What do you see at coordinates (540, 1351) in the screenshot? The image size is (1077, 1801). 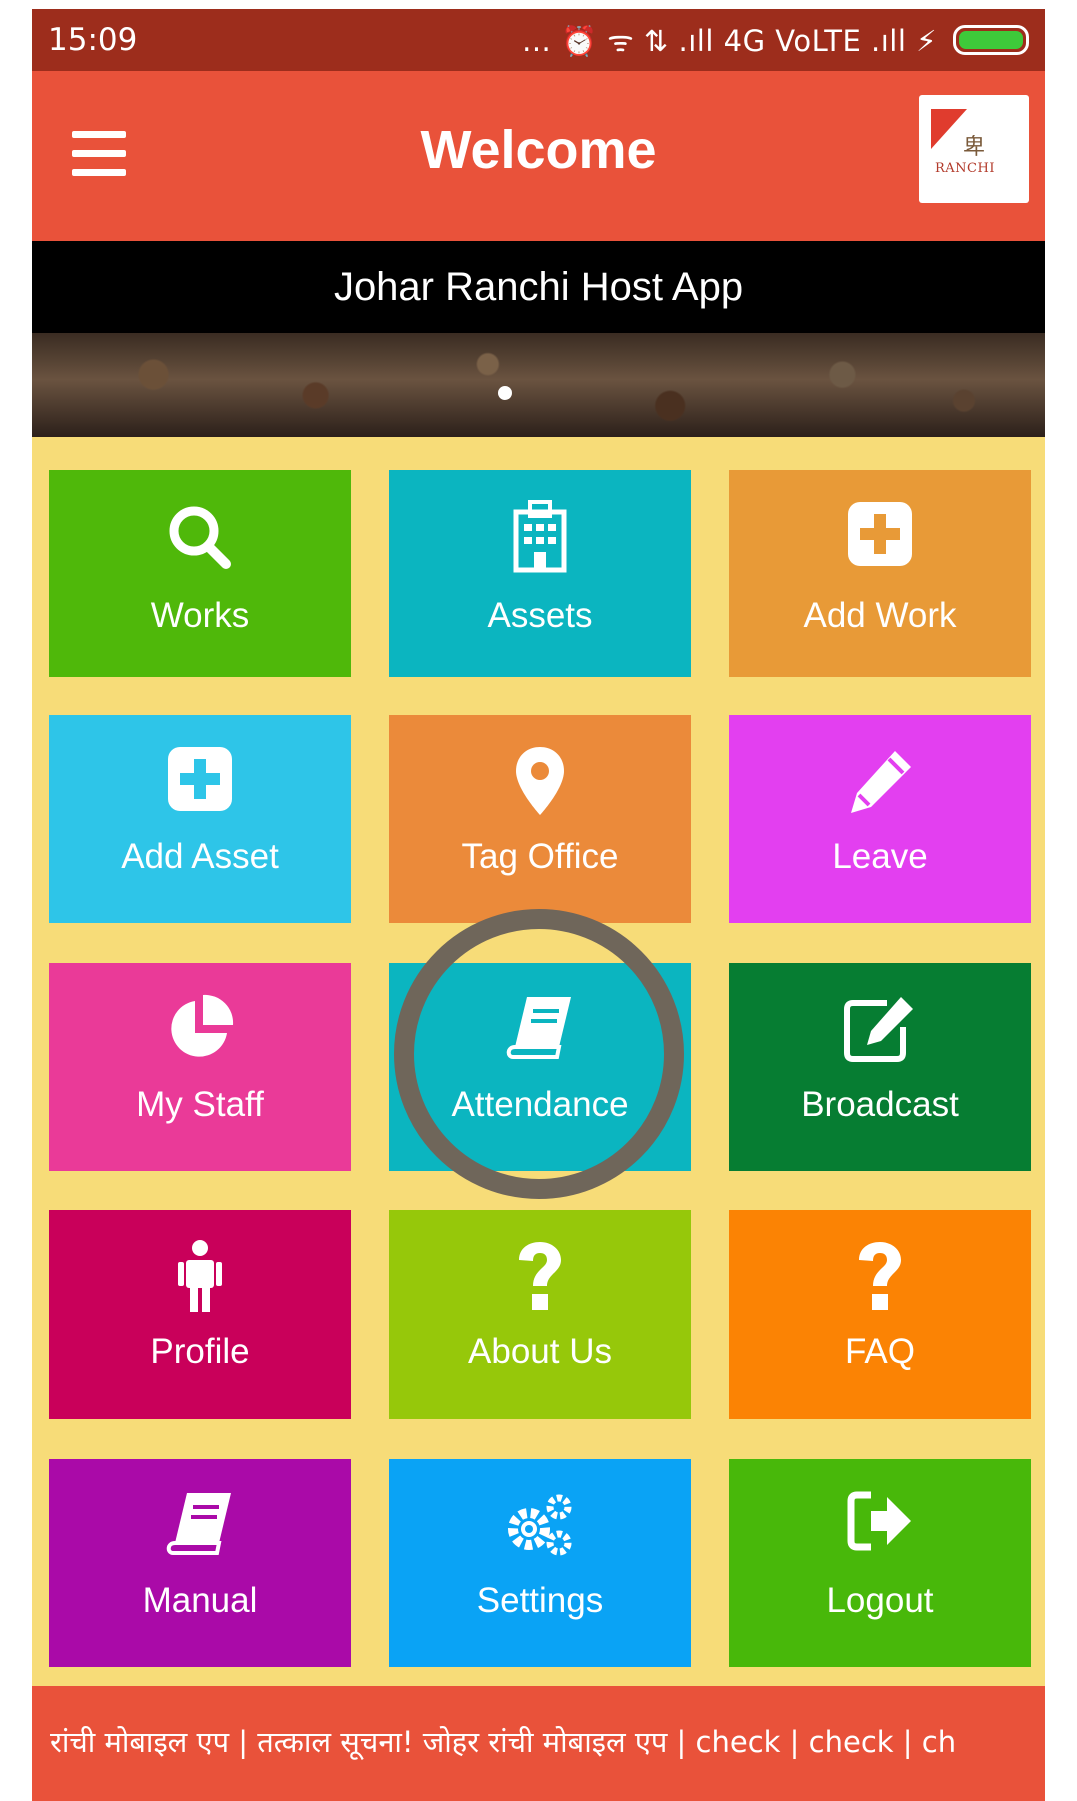 I see `tile-label: About Us` at bounding box center [540, 1351].